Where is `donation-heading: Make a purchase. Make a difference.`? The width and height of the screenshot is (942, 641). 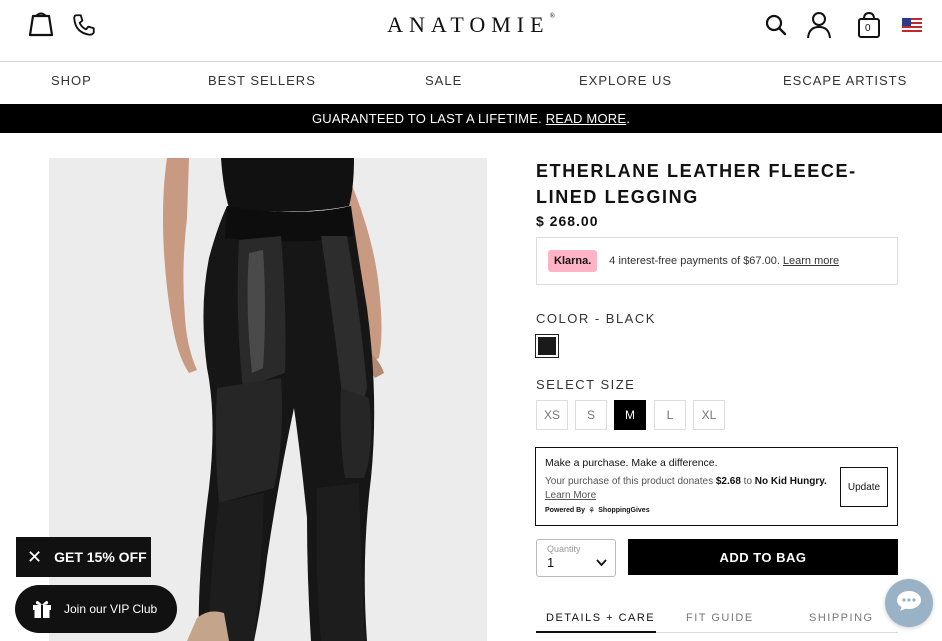 donation-heading: Make a purchase. Make a difference. is located at coordinates (631, 463).